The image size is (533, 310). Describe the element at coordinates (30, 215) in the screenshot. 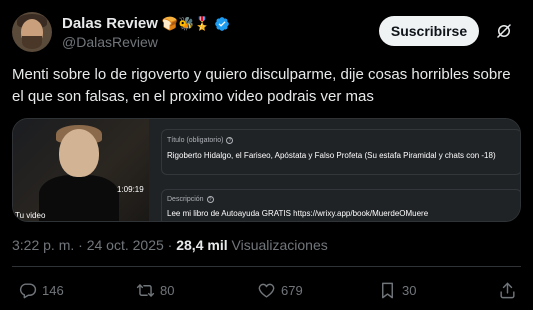

I see `thumbnail-label: Tu video` at that location.